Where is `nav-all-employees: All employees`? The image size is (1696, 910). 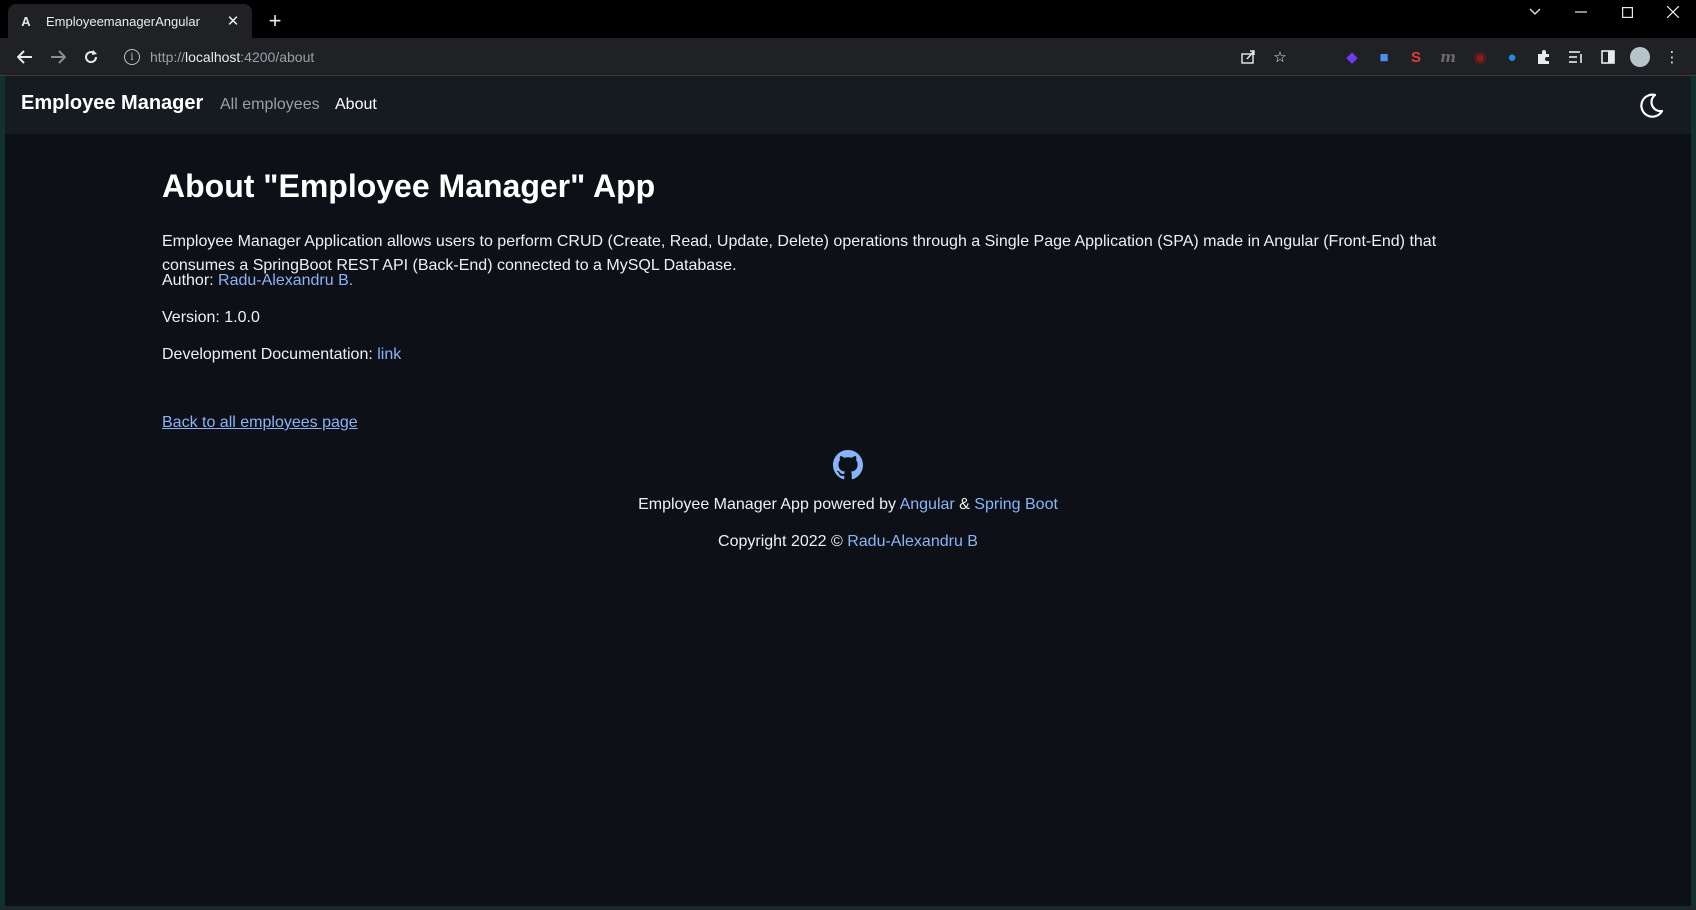 nav-all-employees: All employees is located at coordinates (270, 105).